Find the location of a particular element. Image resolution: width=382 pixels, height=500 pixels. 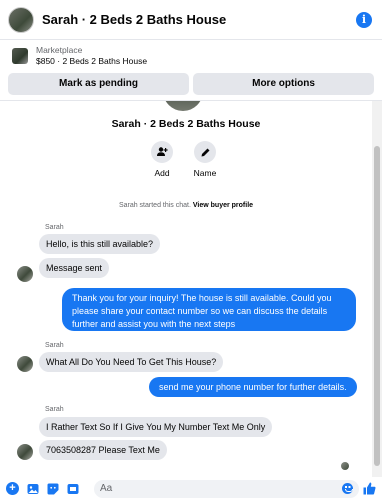

header-title: Sarah · 2 Beds 2 Baths House is located at coordinates (199, 19).